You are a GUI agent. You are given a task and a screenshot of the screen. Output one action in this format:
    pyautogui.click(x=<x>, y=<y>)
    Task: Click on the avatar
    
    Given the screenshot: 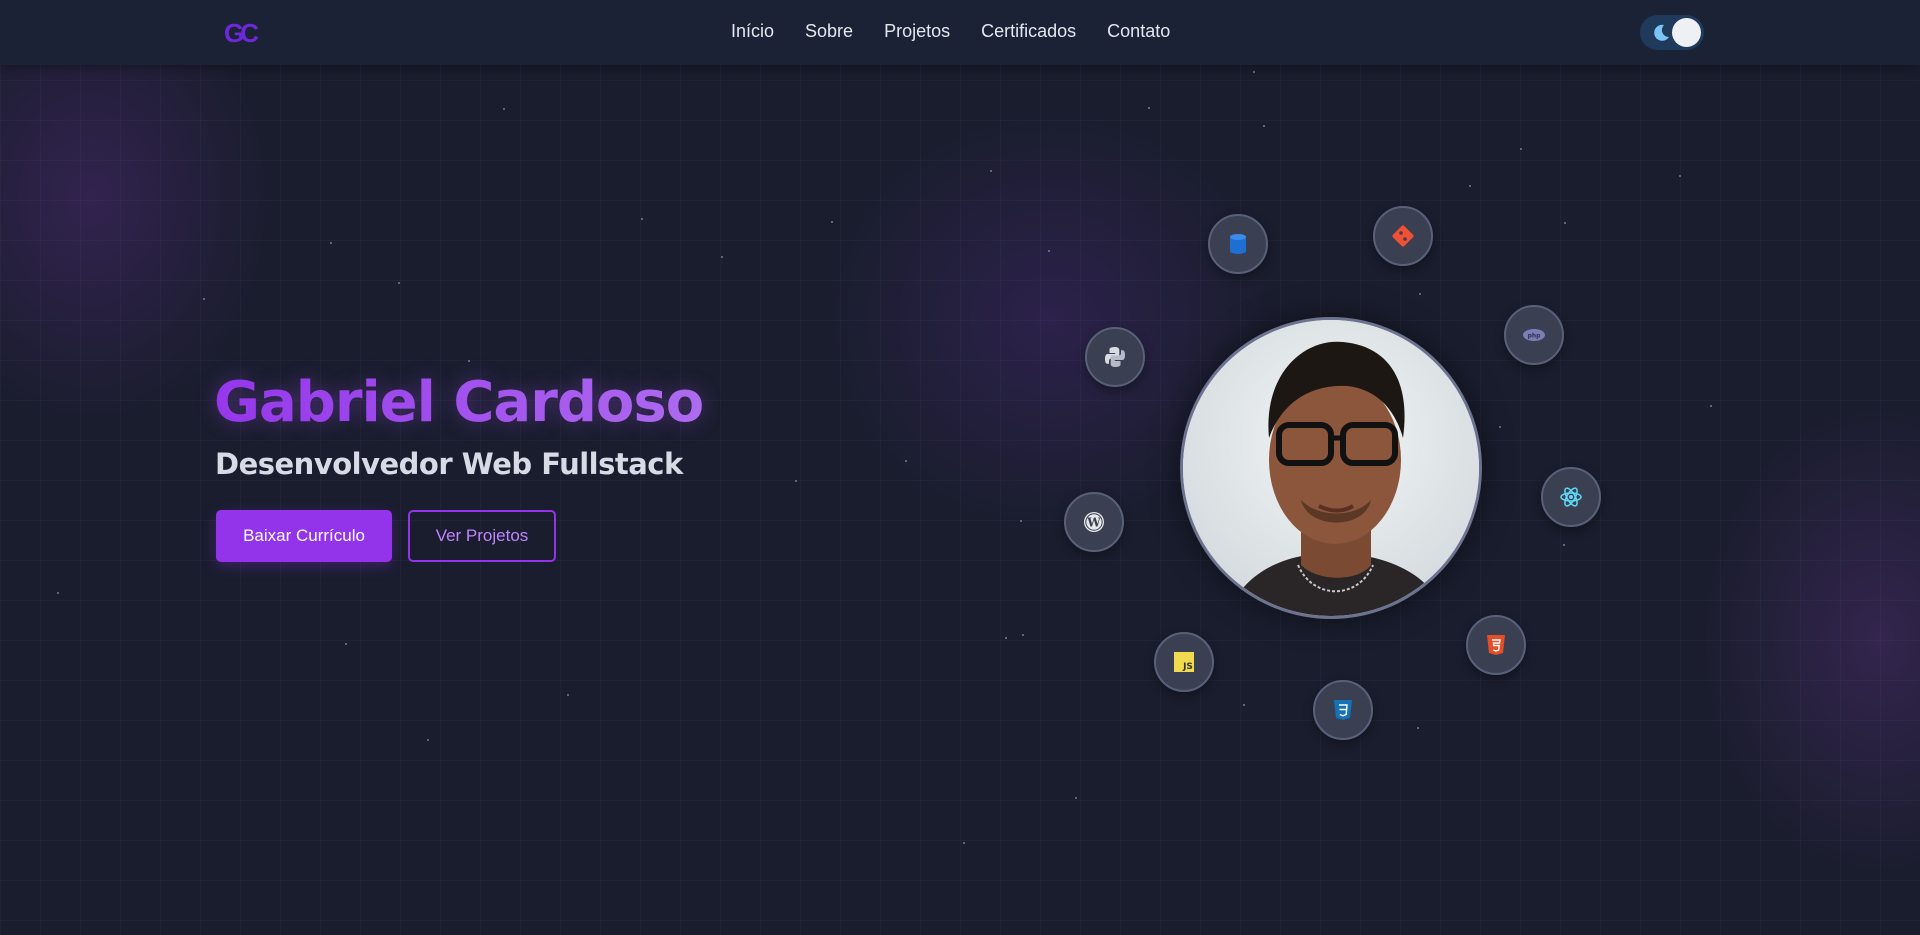 What is the action you would take?
    pyautogui.click(x=1331, y=468)
    